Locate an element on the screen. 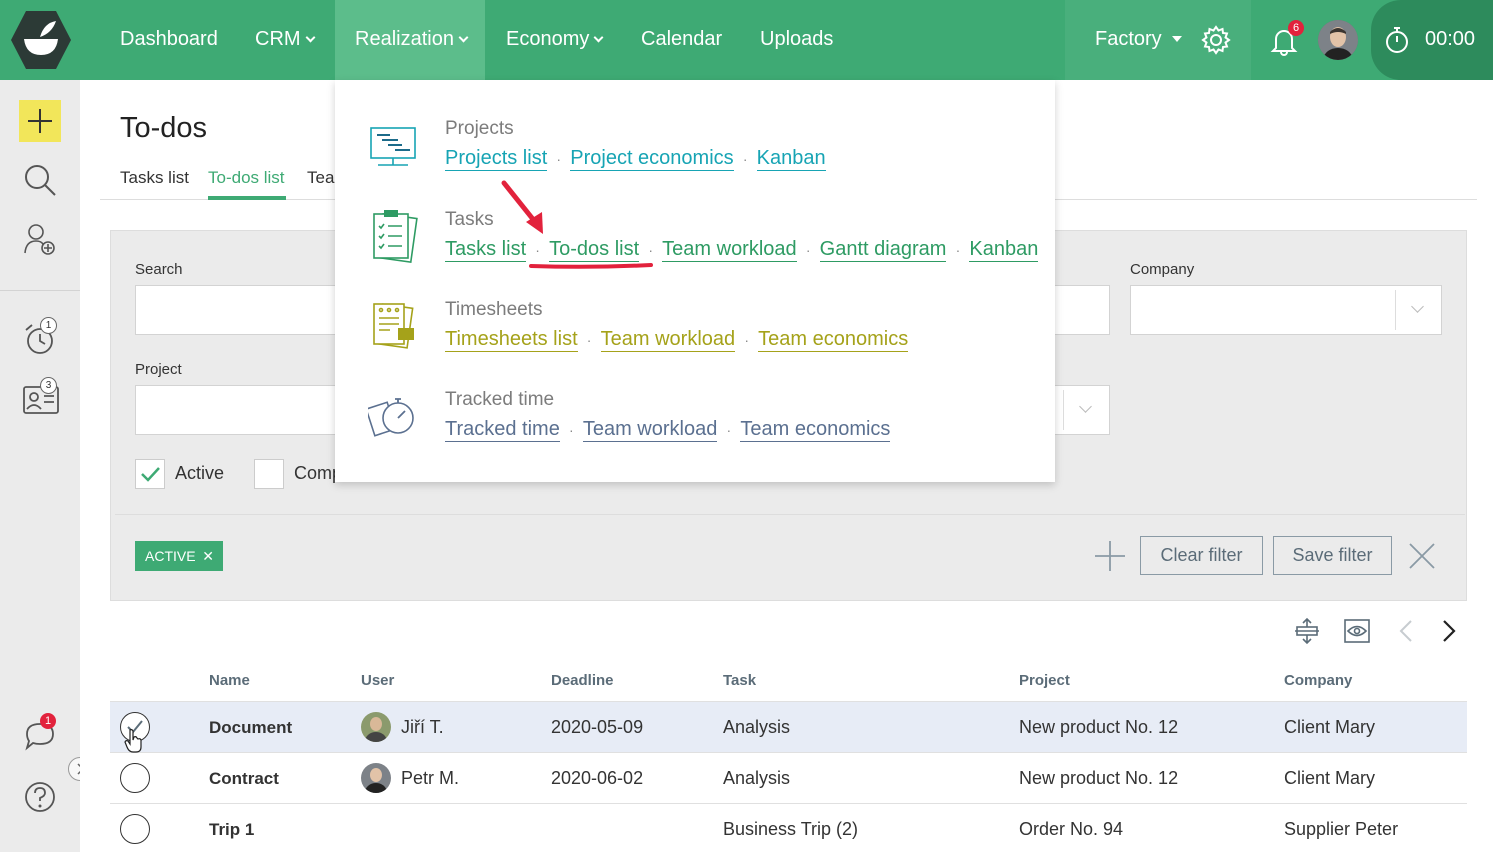 The height and width of the screenshot is (852, 1493). nav-economy: Economy is located at coordinates (555, 40).